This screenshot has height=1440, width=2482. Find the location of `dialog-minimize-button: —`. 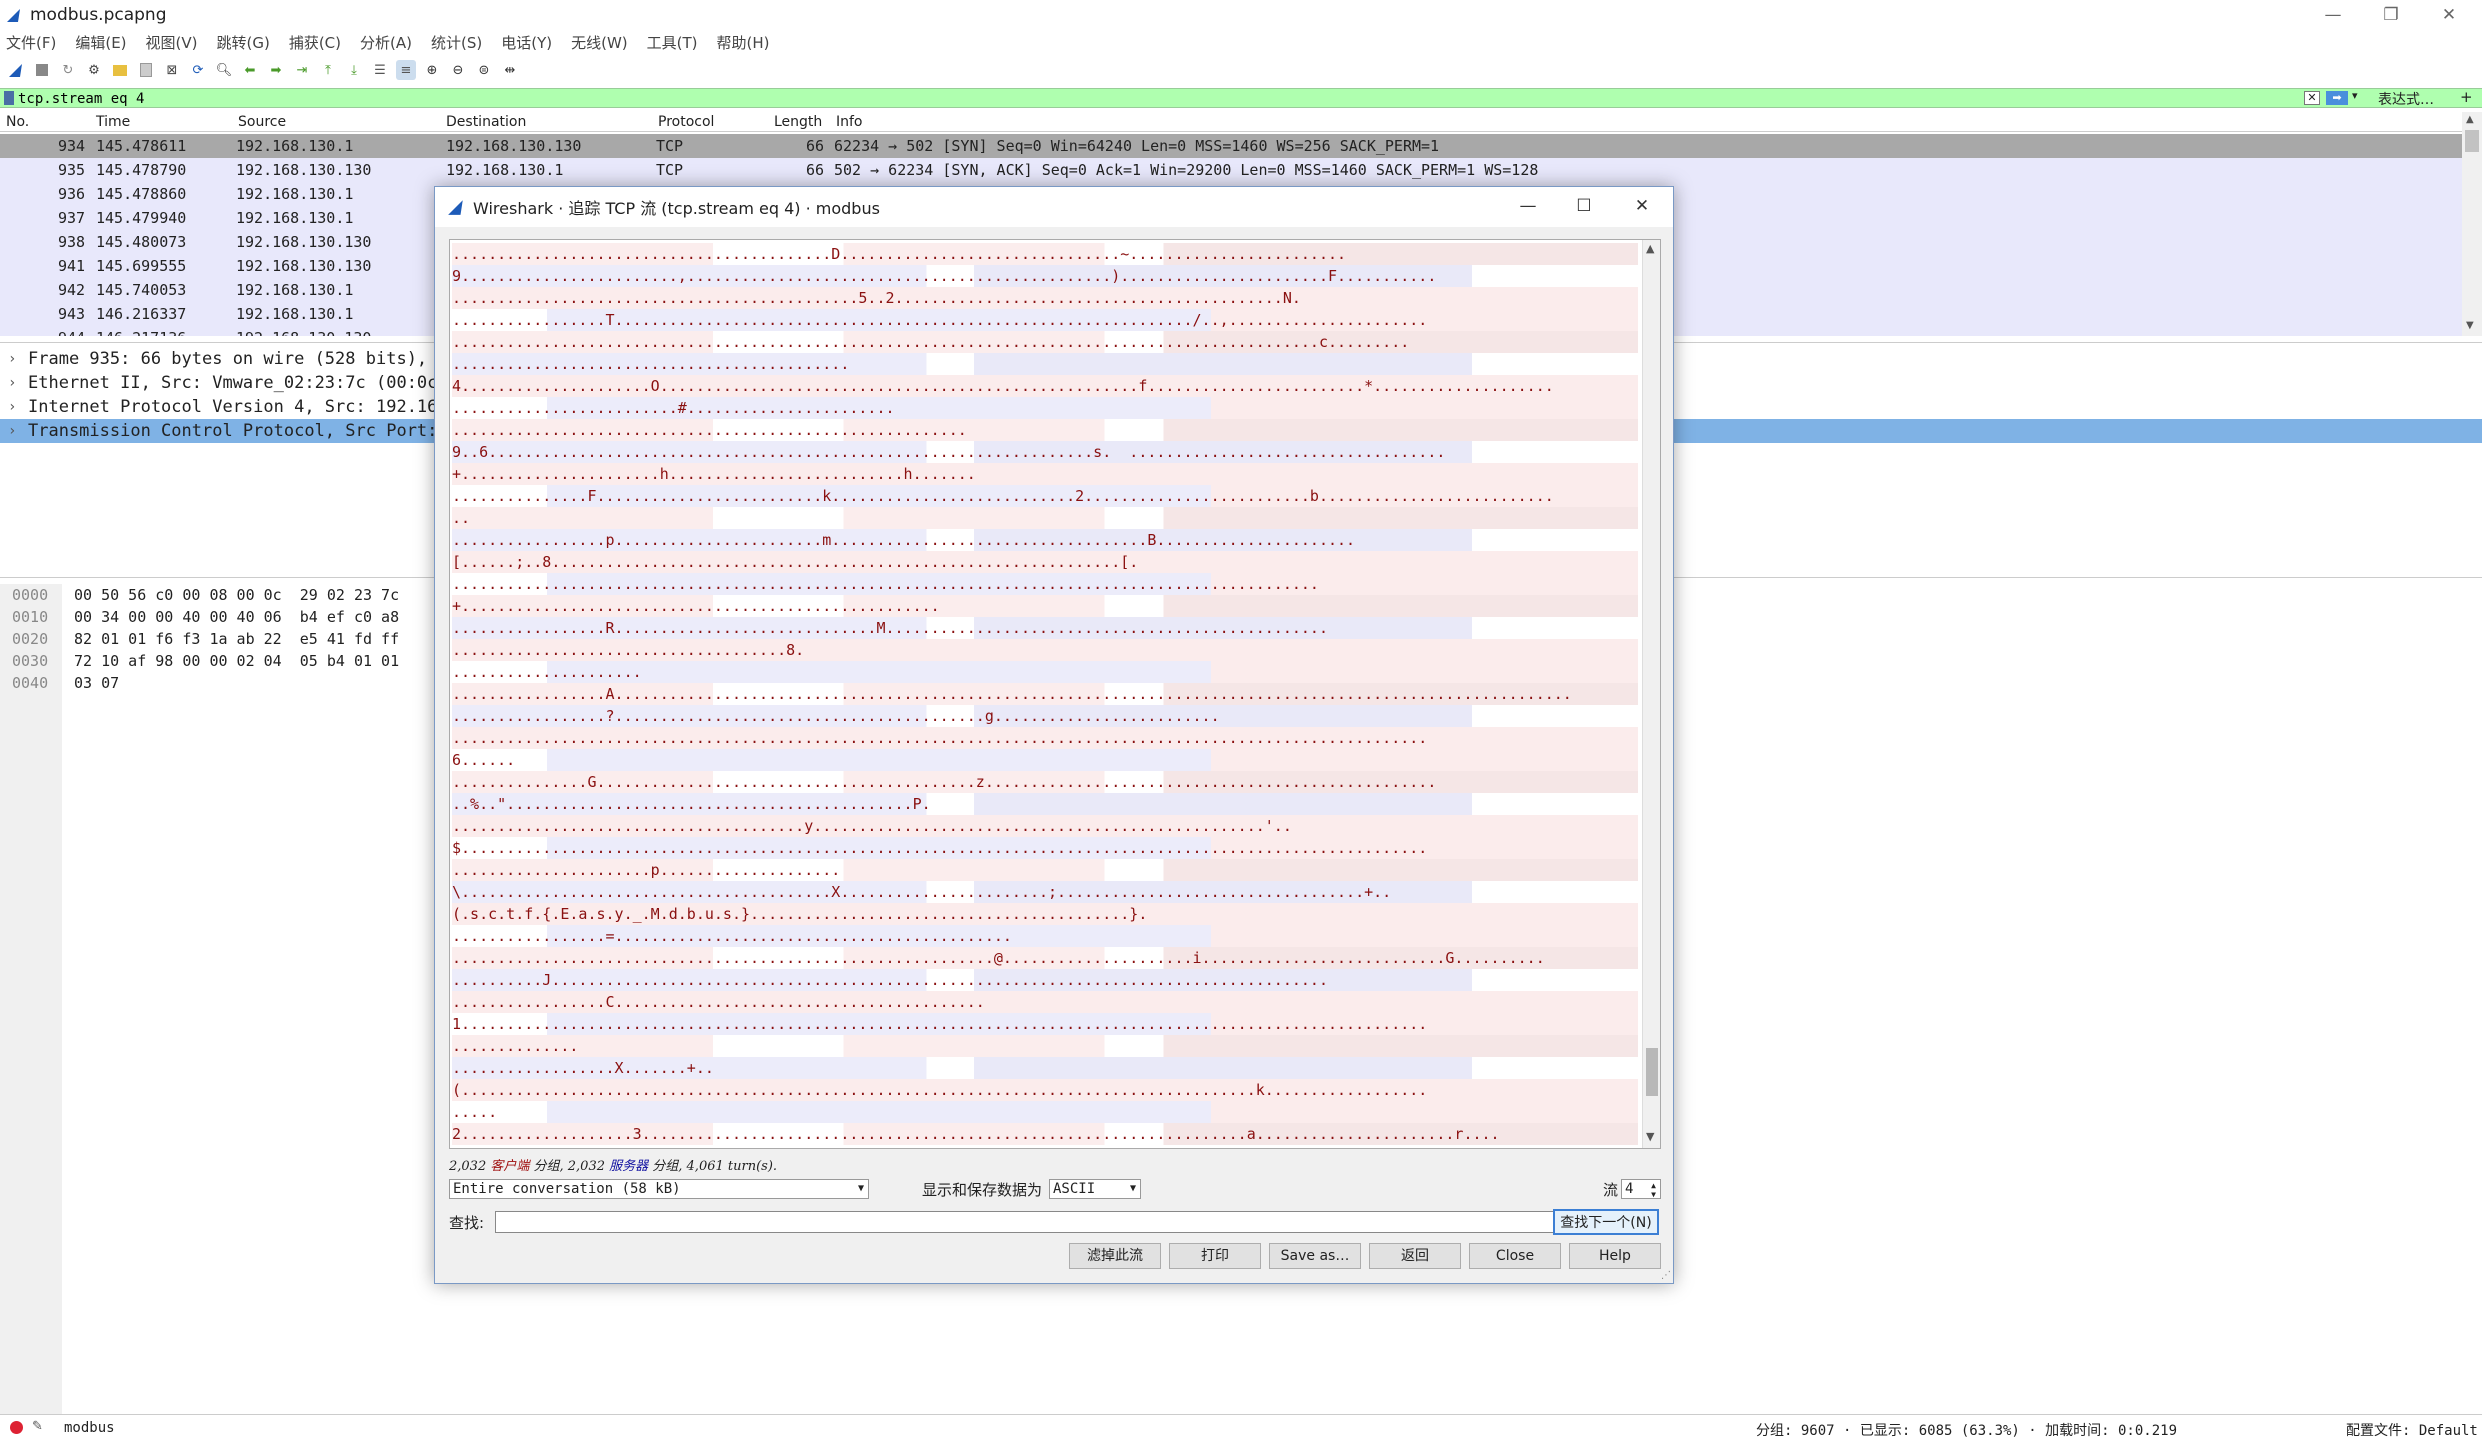

dialog-minimize-button: — is located at coordinates (1528, 206).